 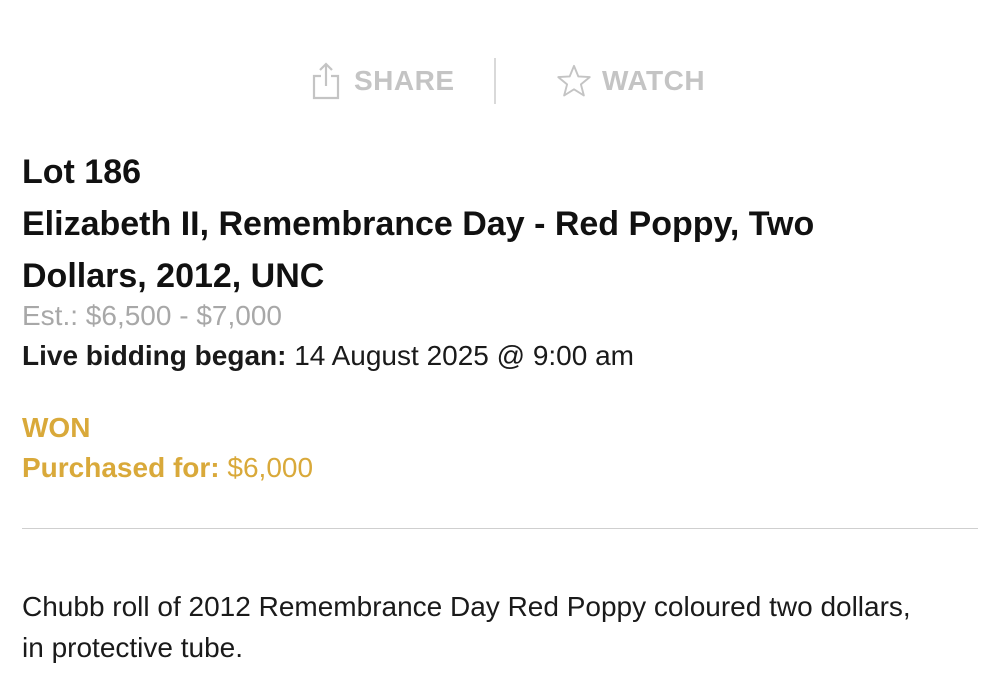 I want to click on section-divider, so click(x=500, y=528).